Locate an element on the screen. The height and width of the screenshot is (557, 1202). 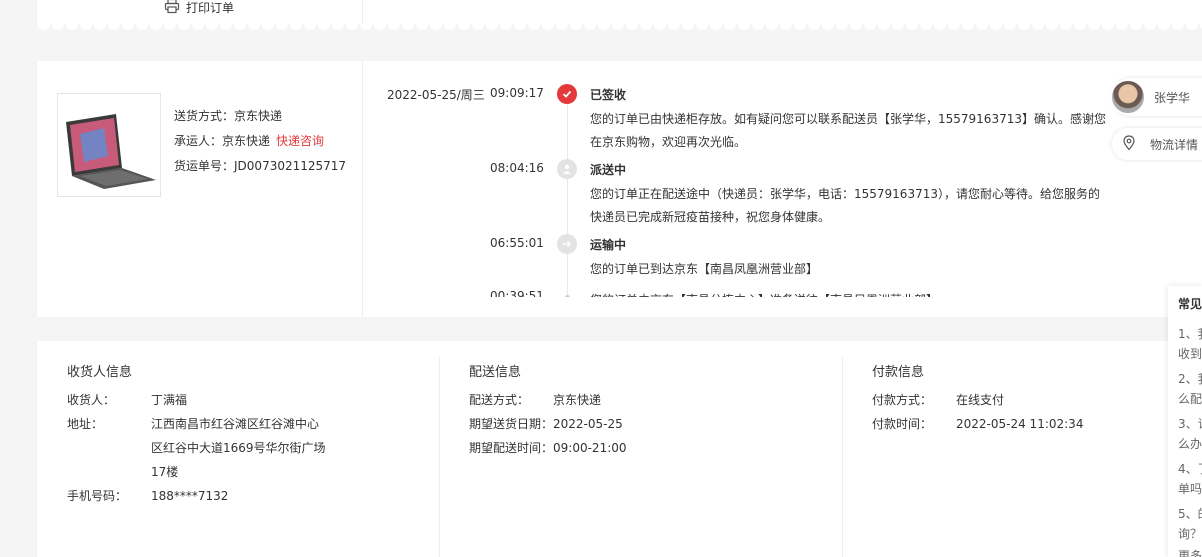
transport-icon is located at coordinates (567, 244).